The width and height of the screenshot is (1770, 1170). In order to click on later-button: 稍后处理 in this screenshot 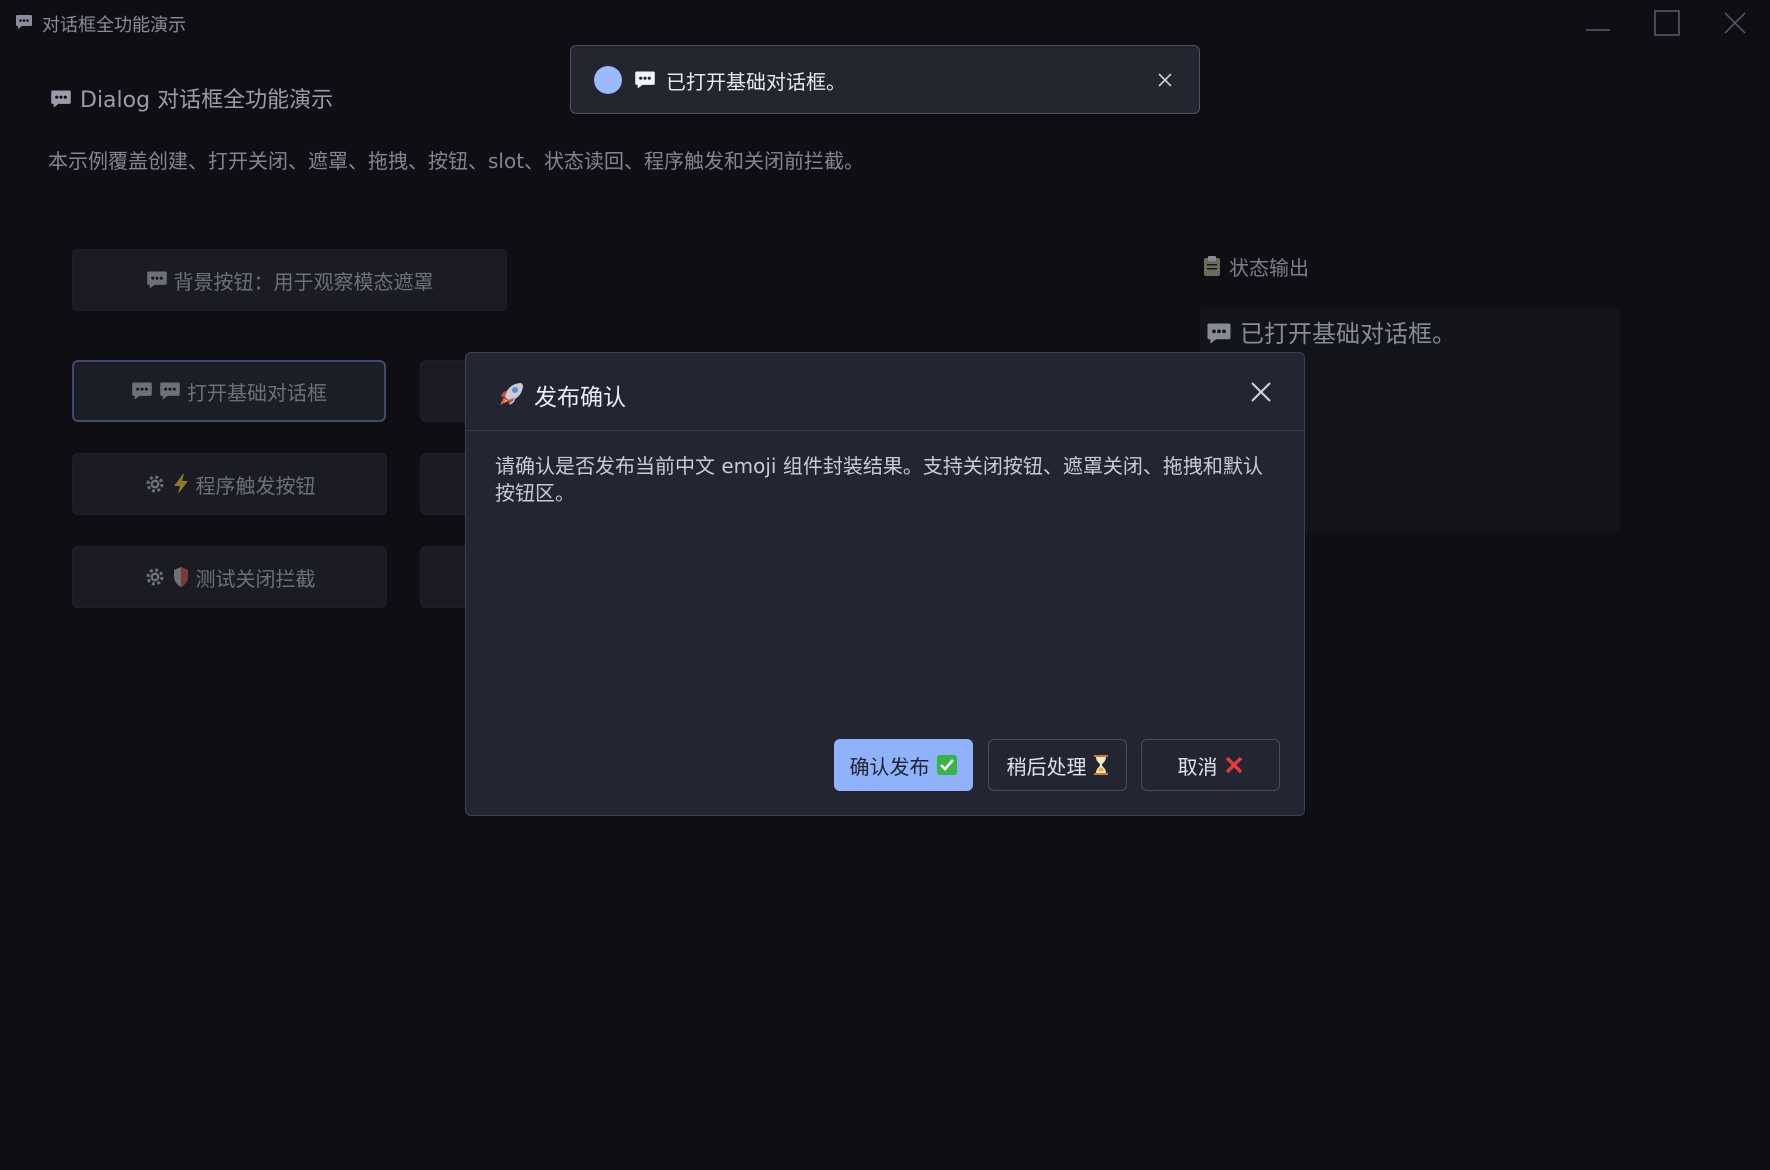, I will do `click(1057, 765)`.